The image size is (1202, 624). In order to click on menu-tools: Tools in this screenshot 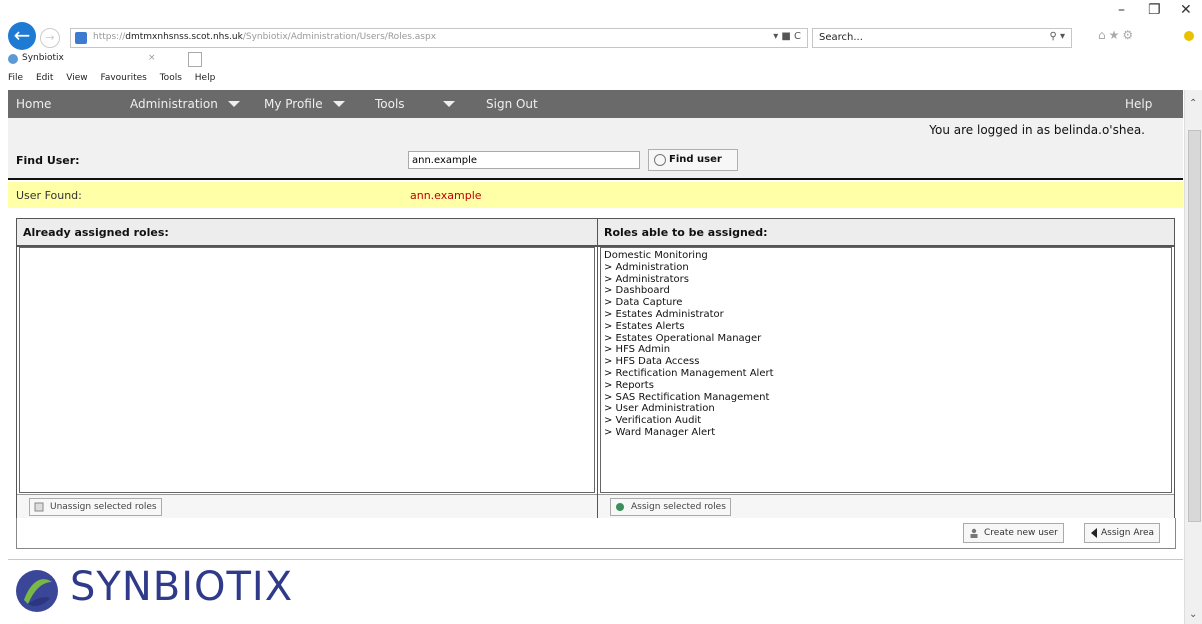, I will do `click(171, 78)`.